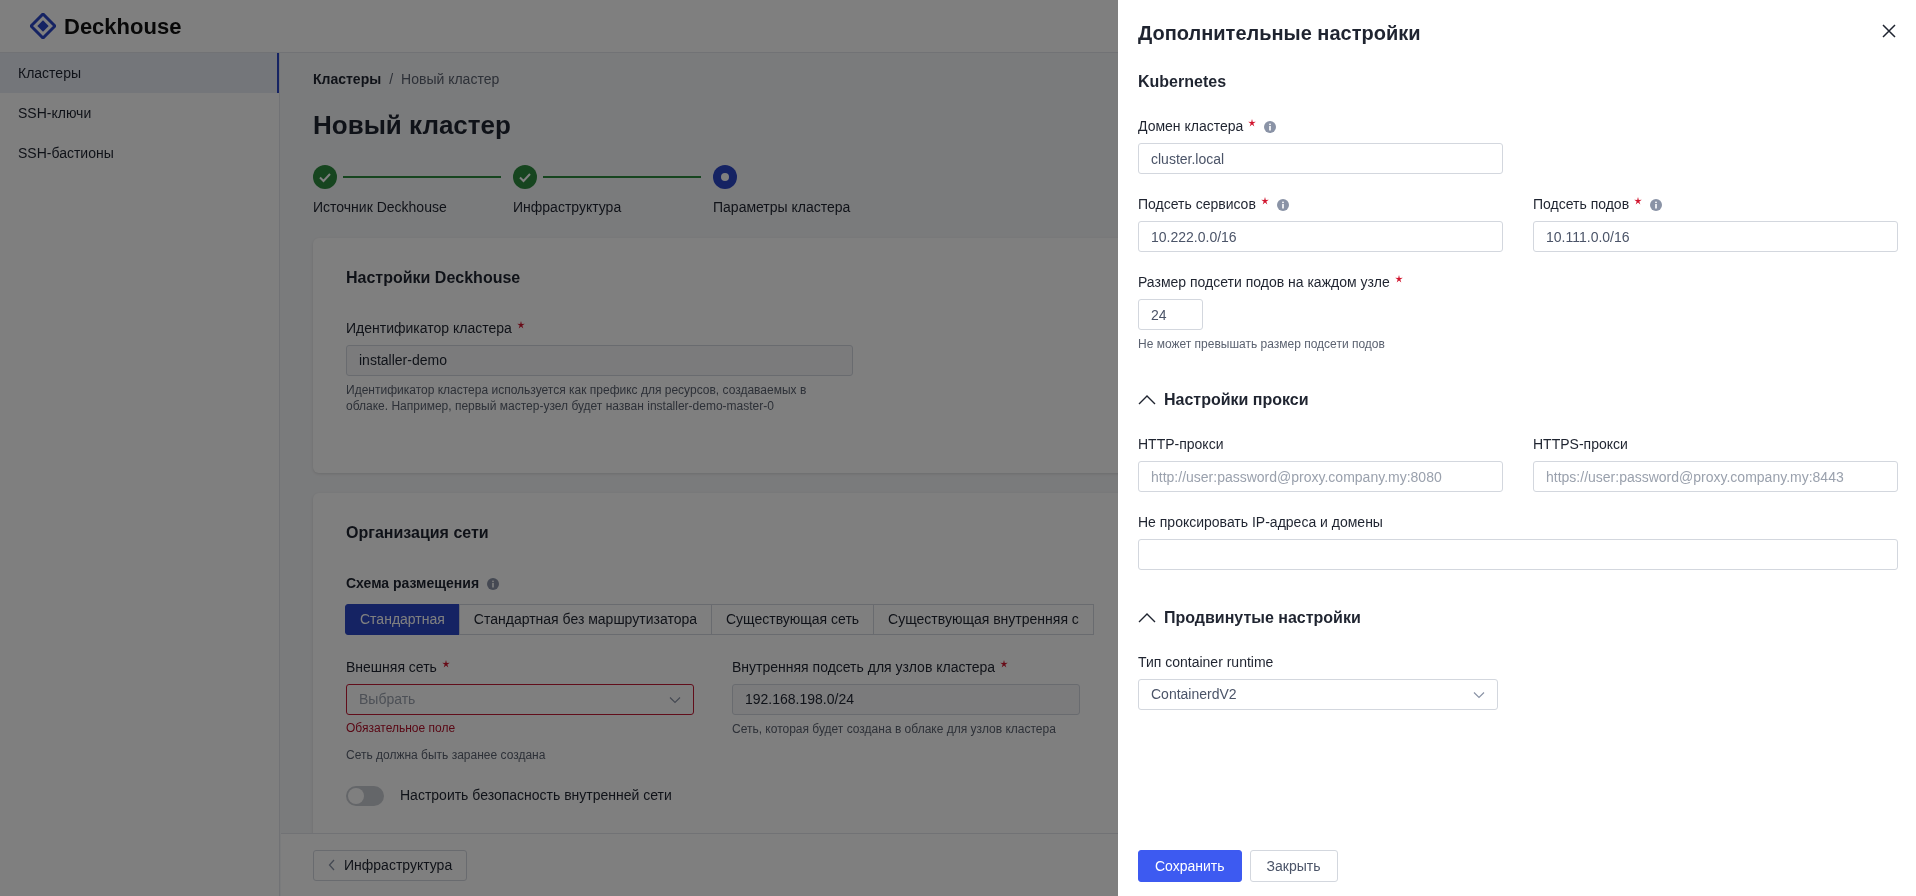 The width and height of the screenshot is (1916, 896). I want to click on step-label: Инфраструктура, so click(568, 207).